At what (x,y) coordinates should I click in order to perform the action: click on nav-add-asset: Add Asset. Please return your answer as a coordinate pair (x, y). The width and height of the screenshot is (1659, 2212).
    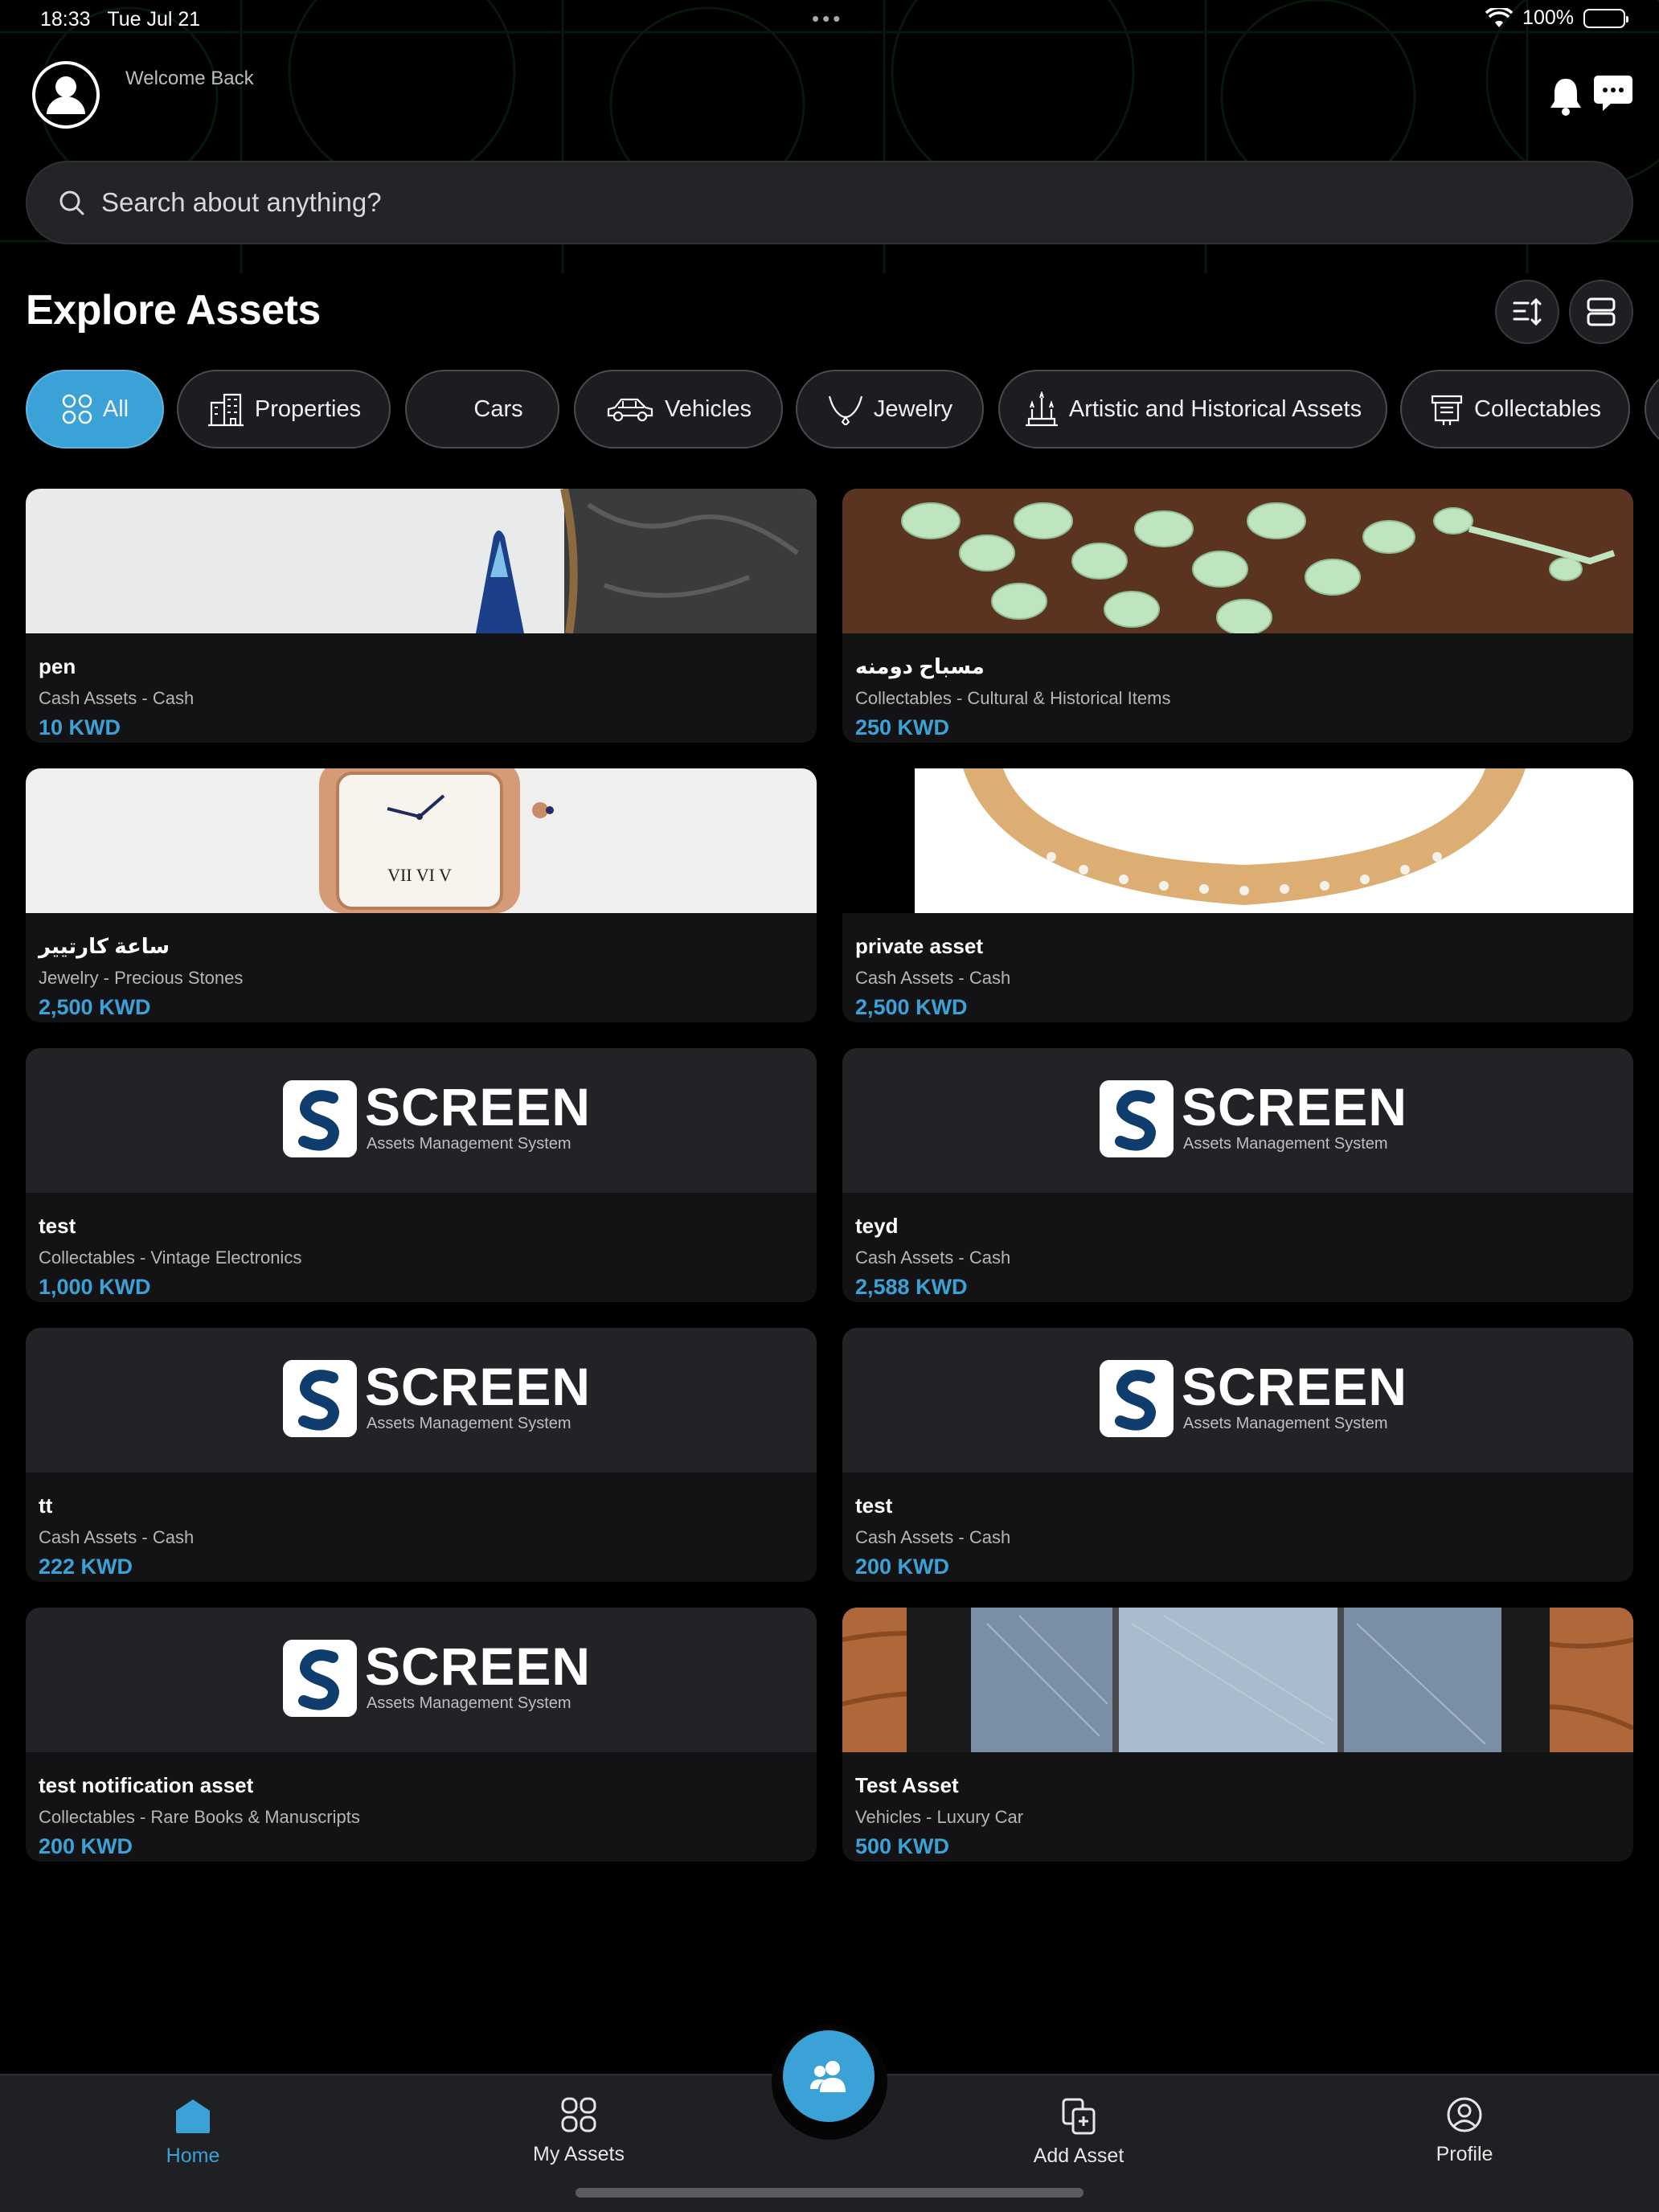
    Looking at the image, I should click on (1078, 2132).